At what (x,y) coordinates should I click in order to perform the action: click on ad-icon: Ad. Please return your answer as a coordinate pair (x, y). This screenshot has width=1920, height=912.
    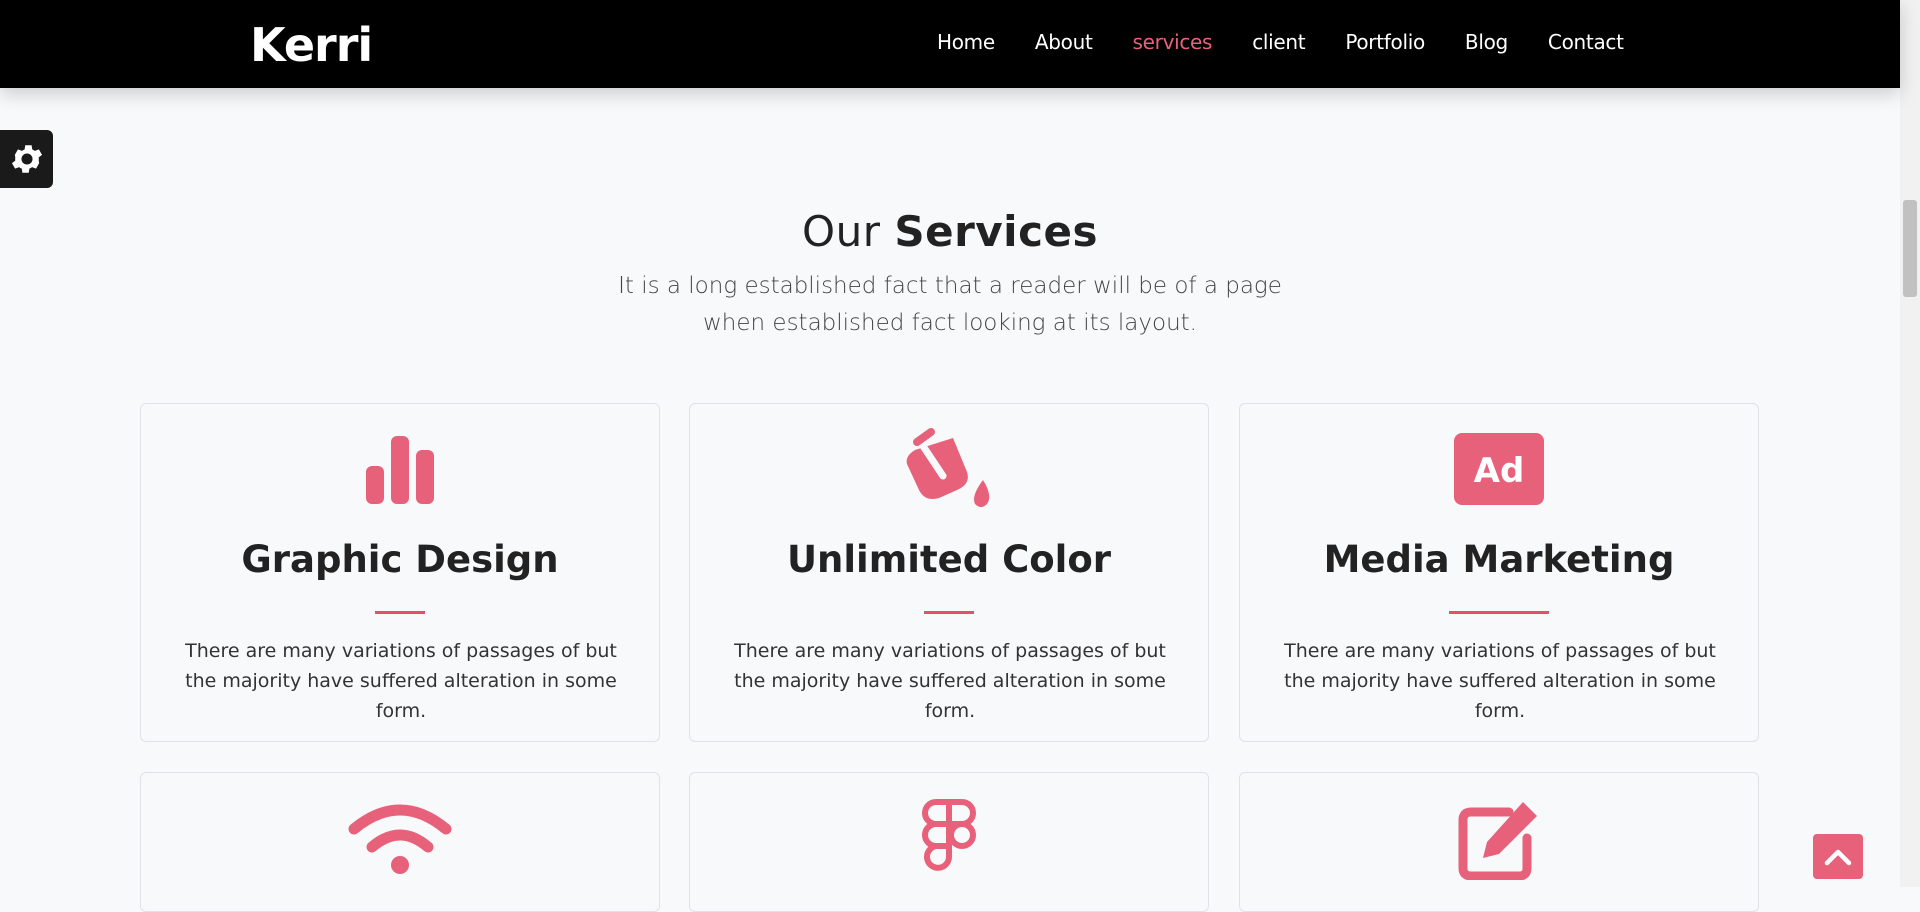
    Looking at the image, I should click on (1499, 469).